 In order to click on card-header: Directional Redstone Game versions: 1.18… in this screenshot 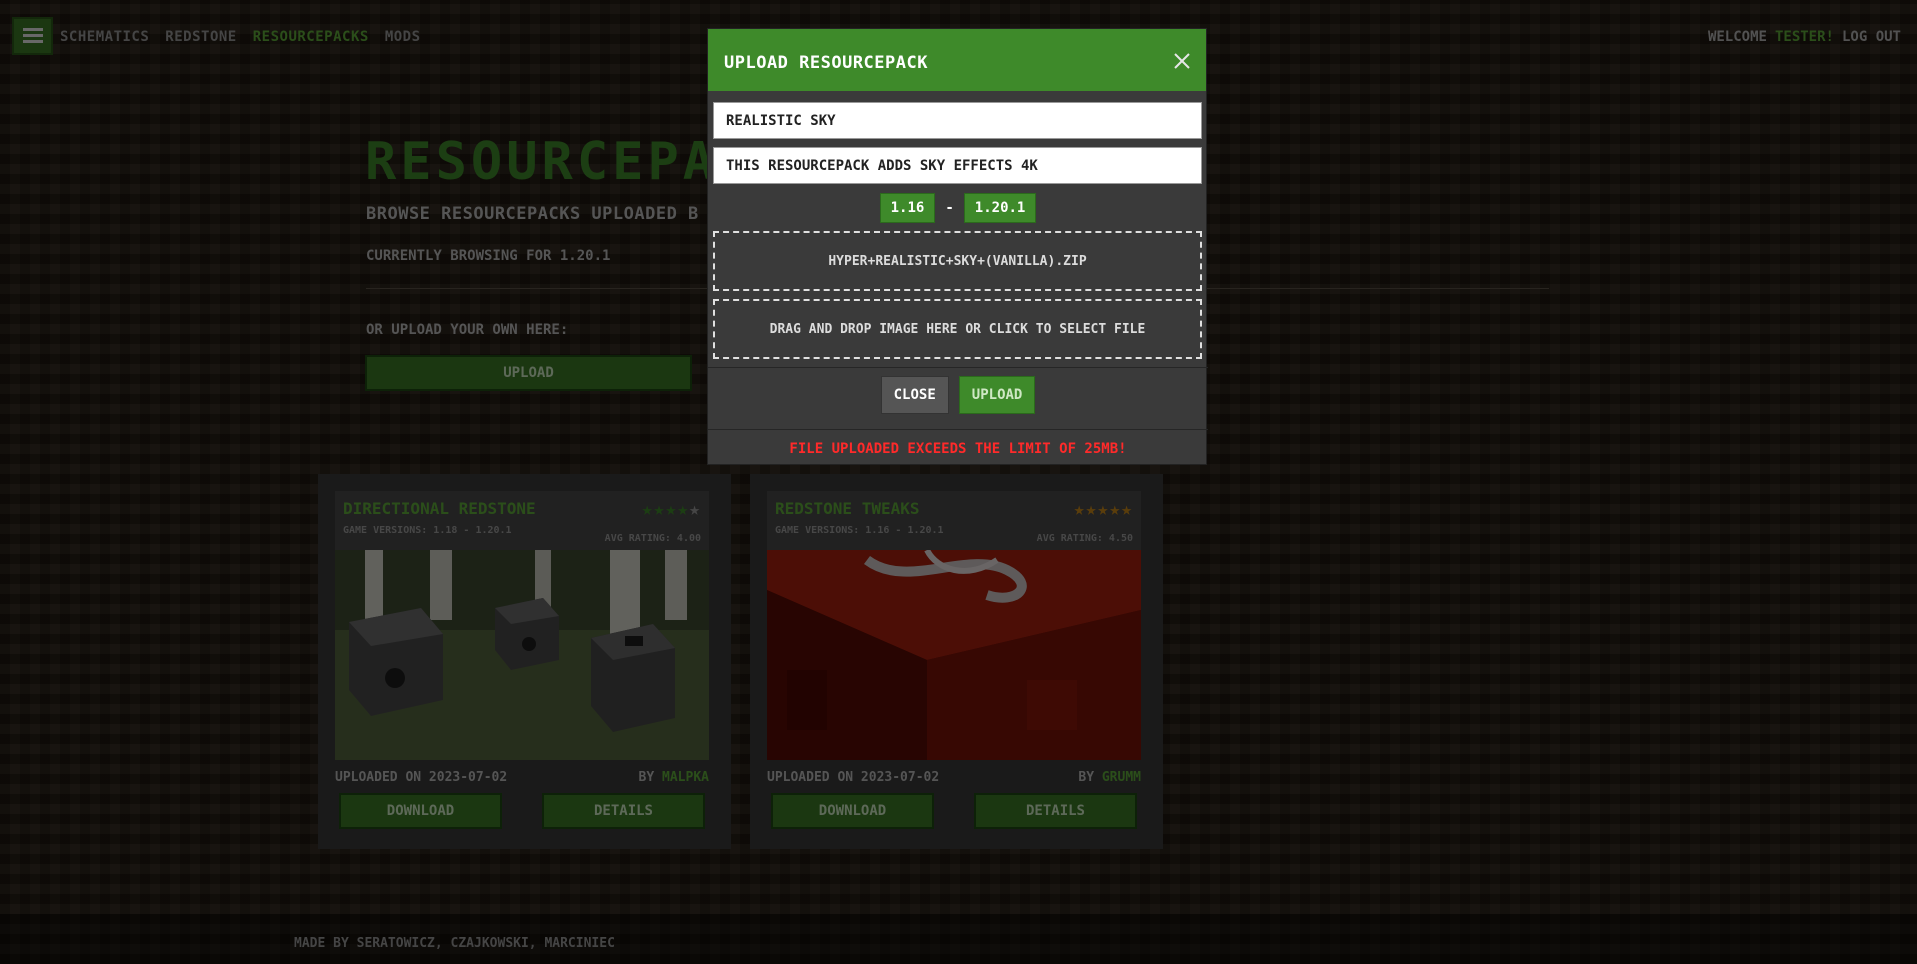, I will do `click(522, 520)`.